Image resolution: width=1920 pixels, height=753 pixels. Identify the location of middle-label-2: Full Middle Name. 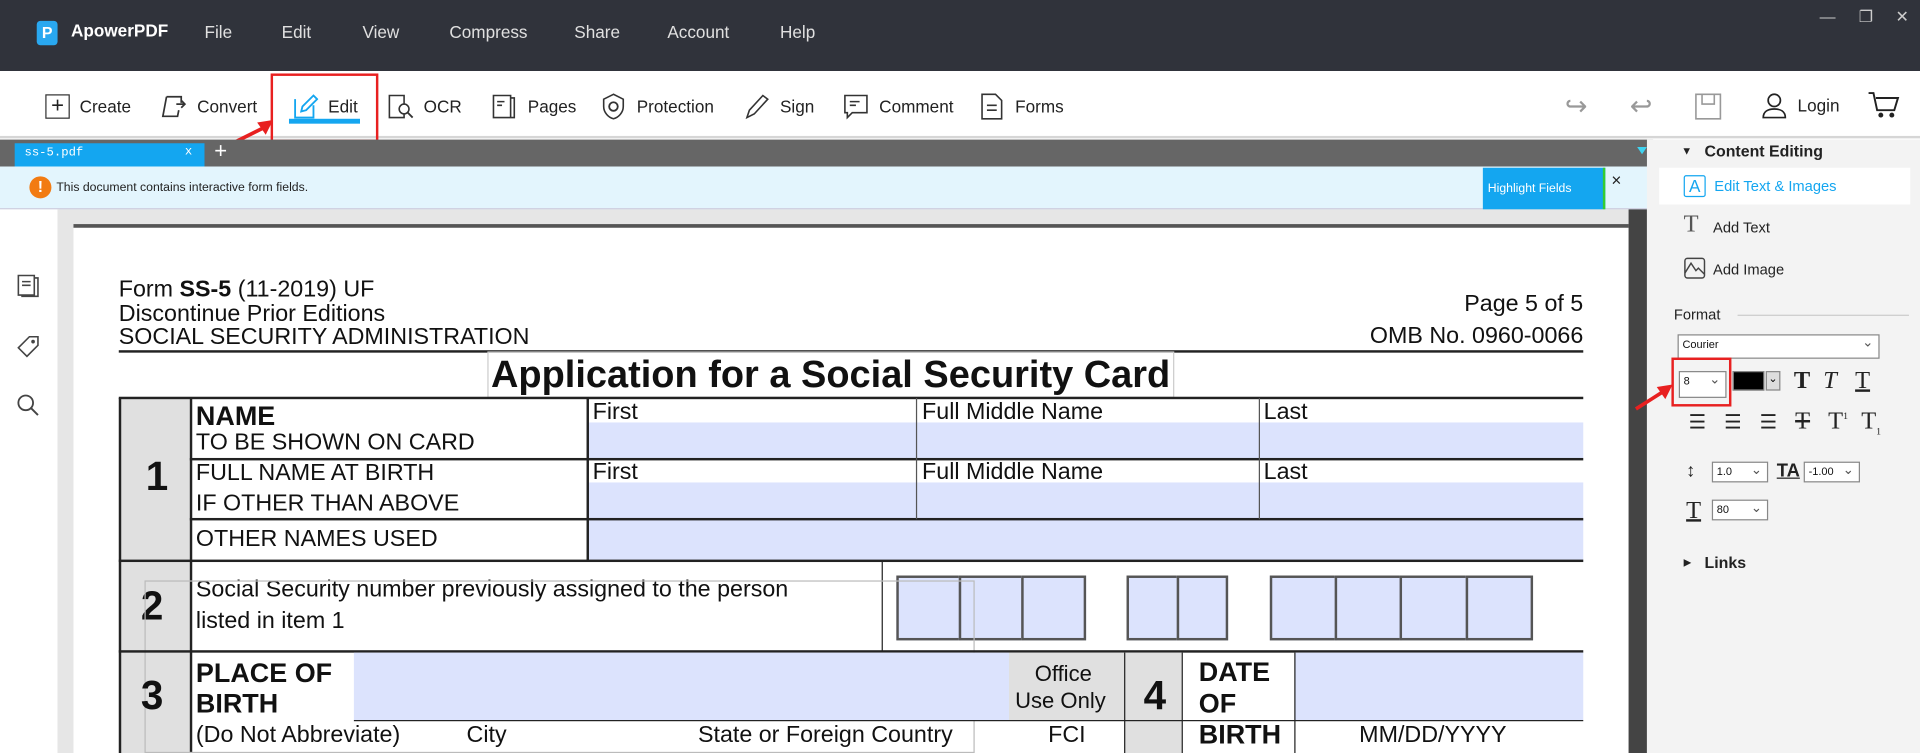
(1013, 472).